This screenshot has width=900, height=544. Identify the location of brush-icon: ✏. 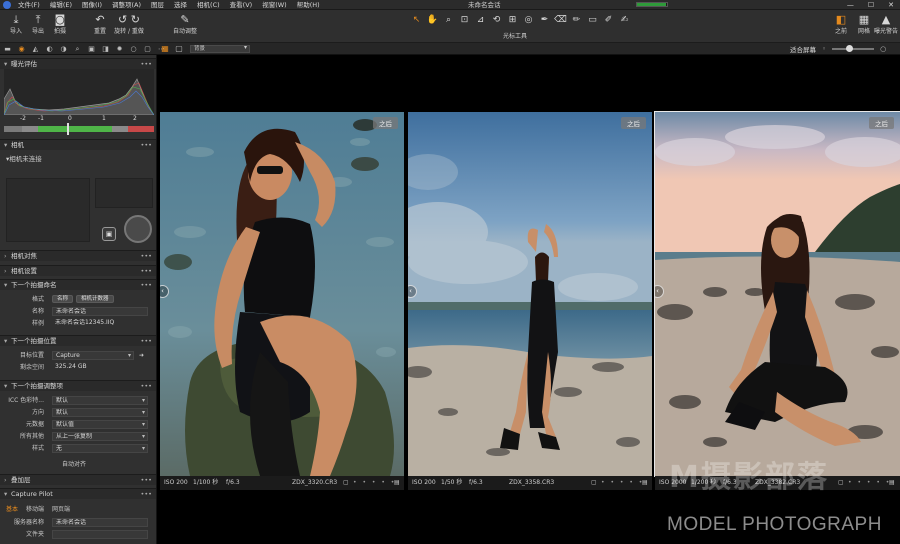
(576, 20).